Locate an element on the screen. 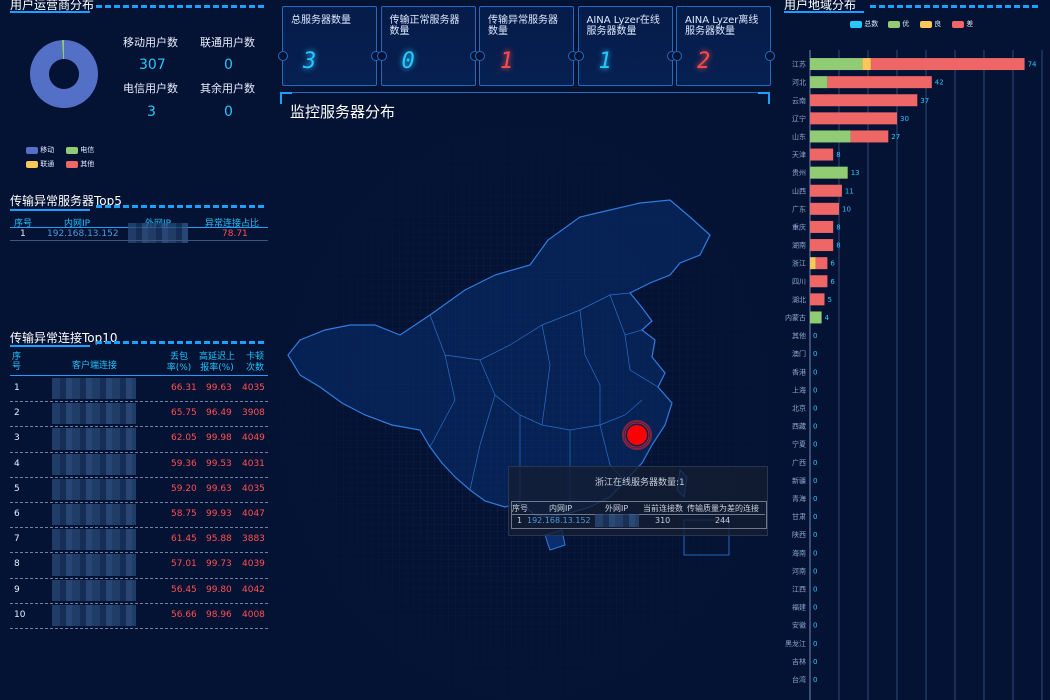 The image size is (1050, 700). legend-swatch-telecom is located at coordinates (72, 150).